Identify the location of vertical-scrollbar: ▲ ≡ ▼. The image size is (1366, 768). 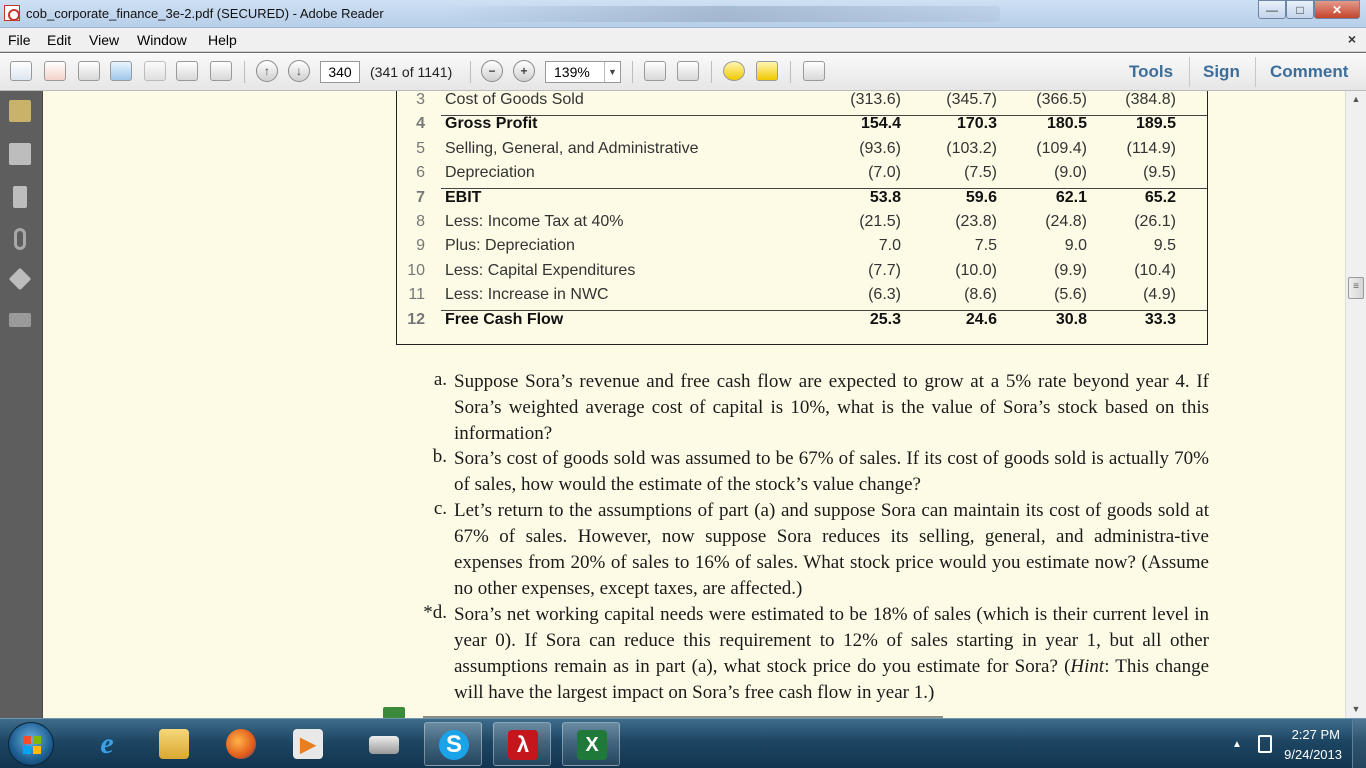
(1355, 404).